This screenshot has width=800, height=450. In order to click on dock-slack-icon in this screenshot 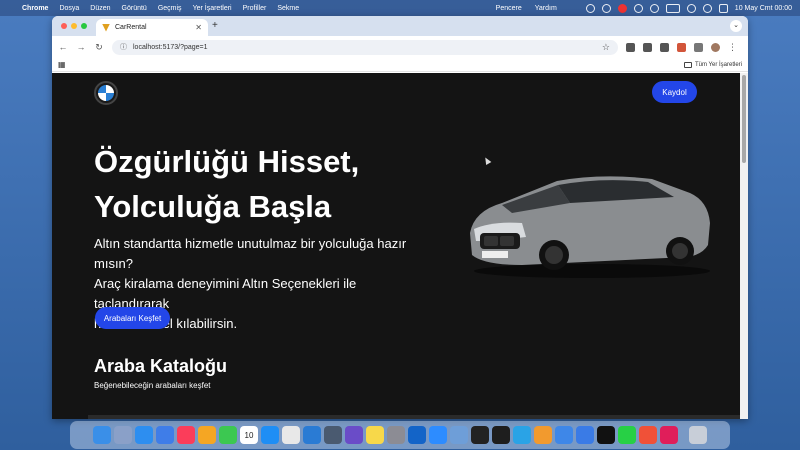, I will do `click(669, 435)`.